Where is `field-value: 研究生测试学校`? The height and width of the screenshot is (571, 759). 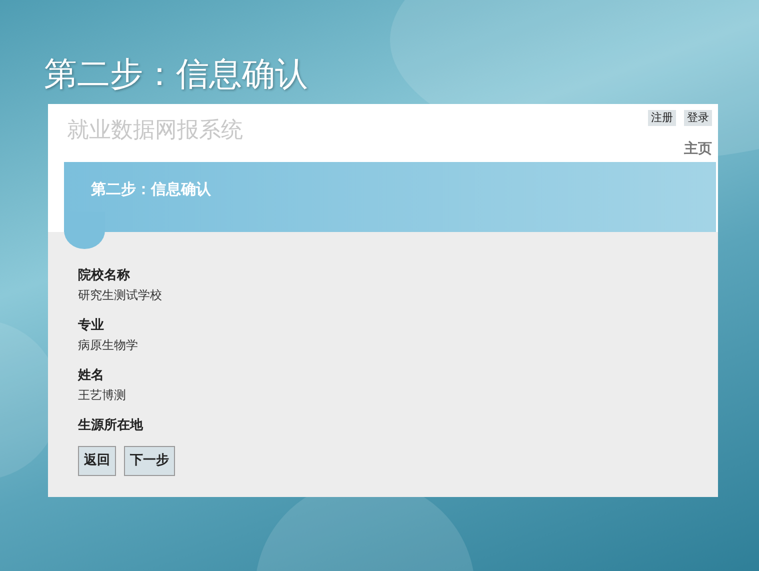 field-value: 研究生测试学校 is located at coordinates (120, 295).